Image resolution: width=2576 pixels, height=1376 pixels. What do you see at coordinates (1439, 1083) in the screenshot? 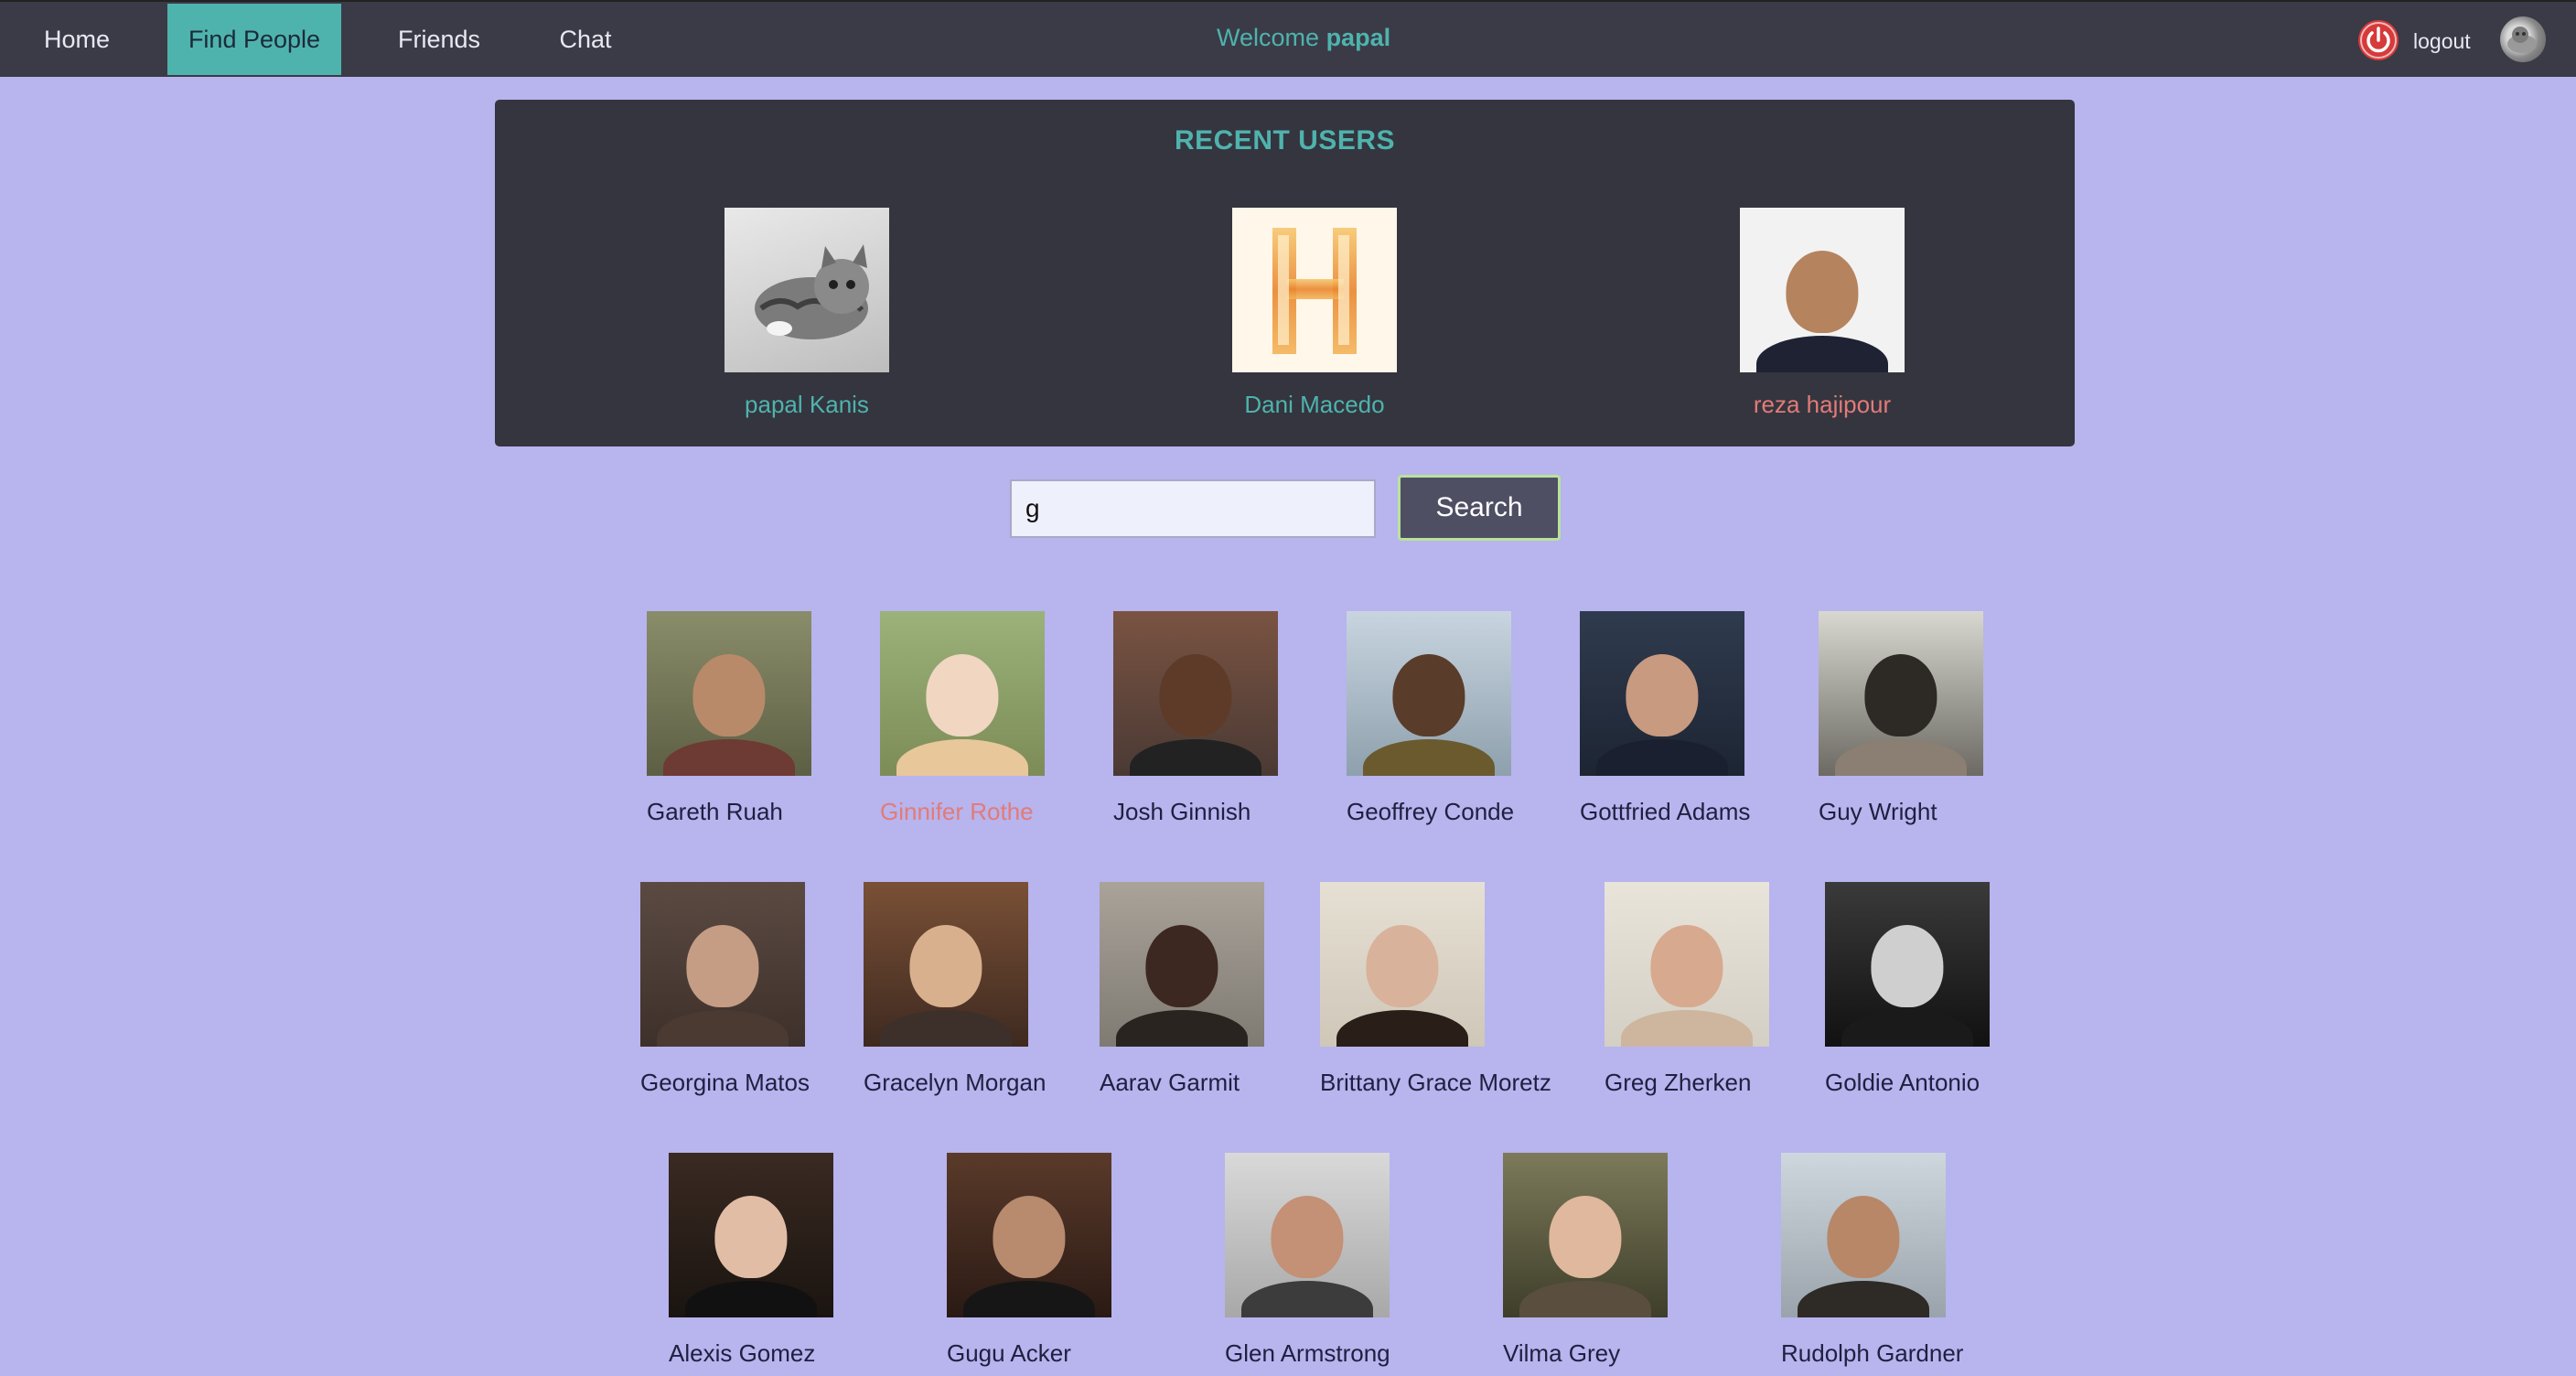
I see `person-name: Brittany Grace Moretz` at bounding box center [1439, 1083].